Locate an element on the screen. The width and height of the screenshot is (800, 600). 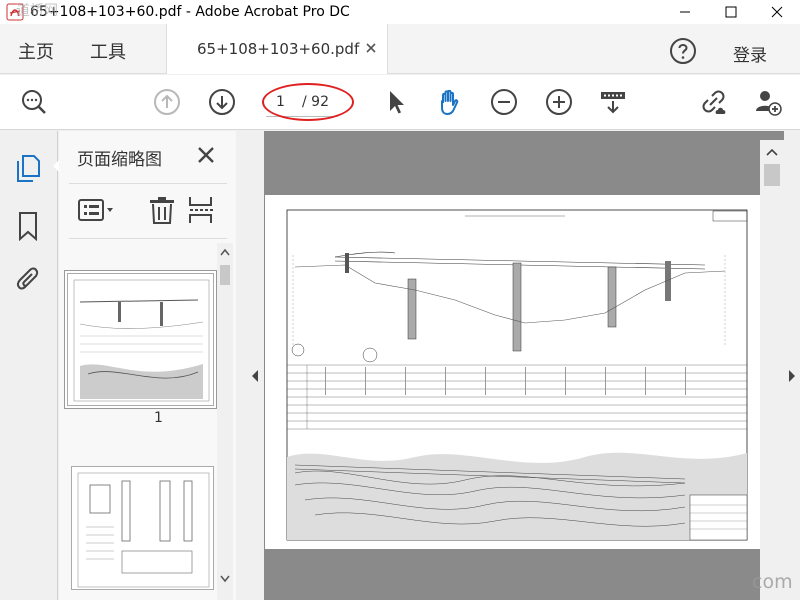
zoom-search-icon is located at coordinates (34, 102).